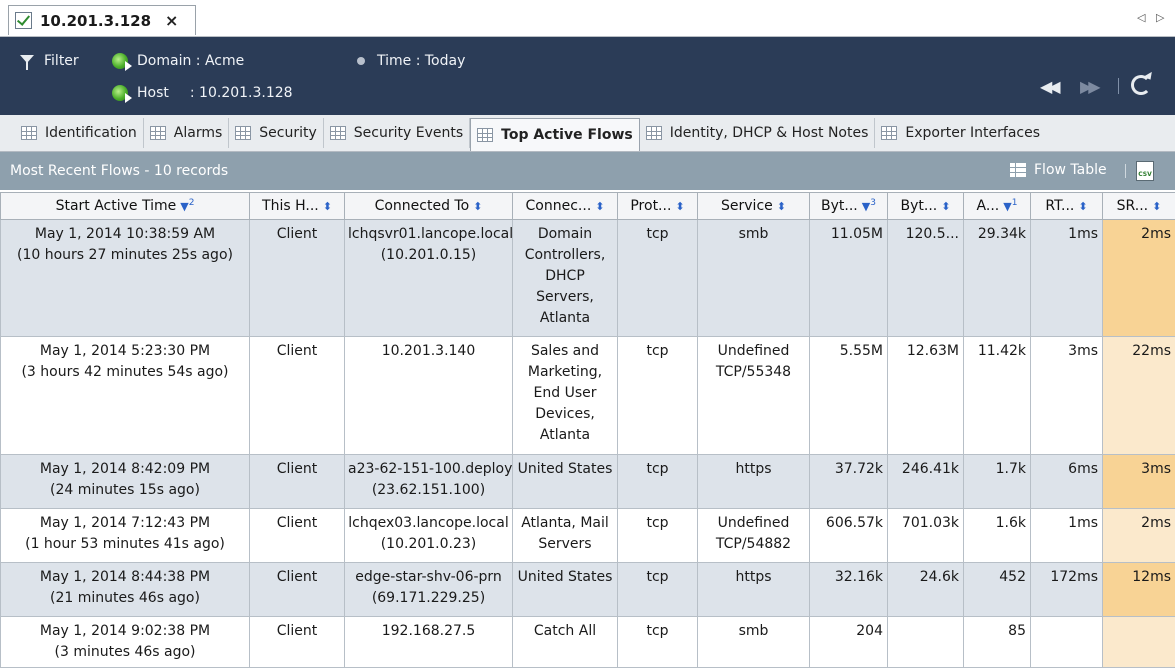  Describe the element at coordinates (1160, 17) in the screenshot. I see `scroll-tabs-right-icon: ▷` at that location.